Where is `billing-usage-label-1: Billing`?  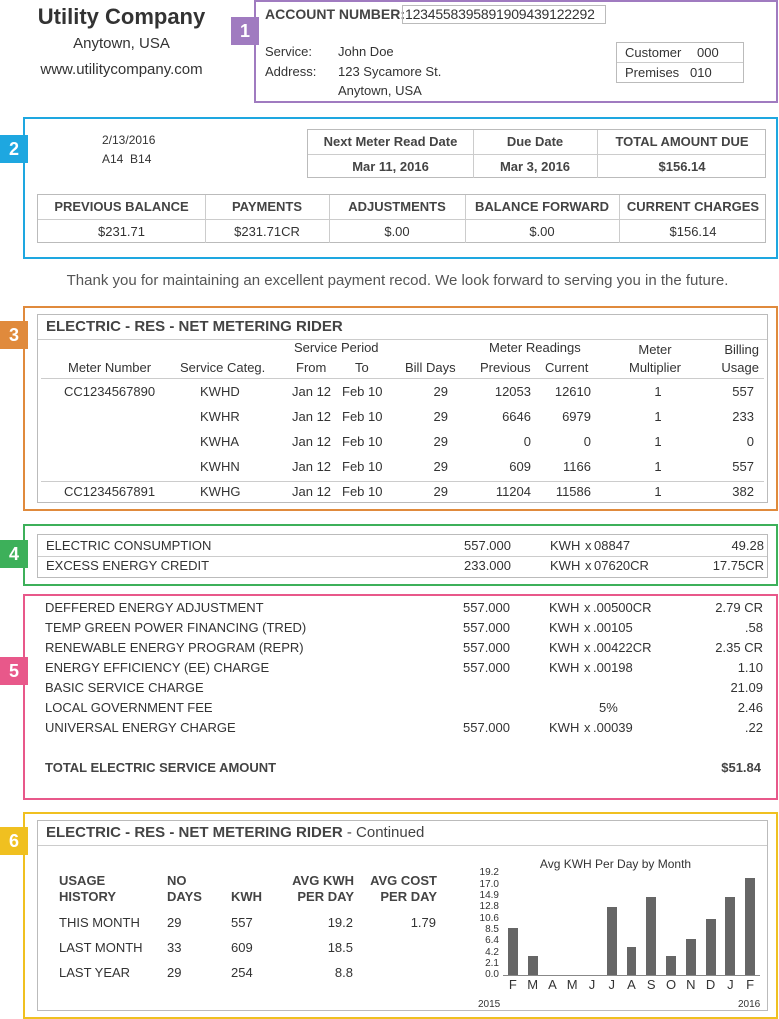
billing-usage-label-1: Billing is located at coordinates (741, 349).